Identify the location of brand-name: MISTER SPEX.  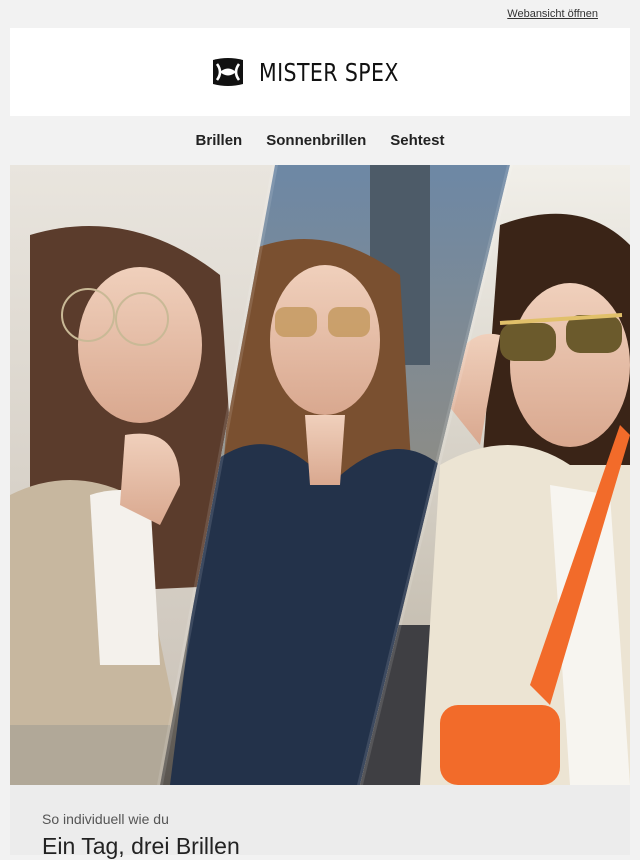
(328, 72).